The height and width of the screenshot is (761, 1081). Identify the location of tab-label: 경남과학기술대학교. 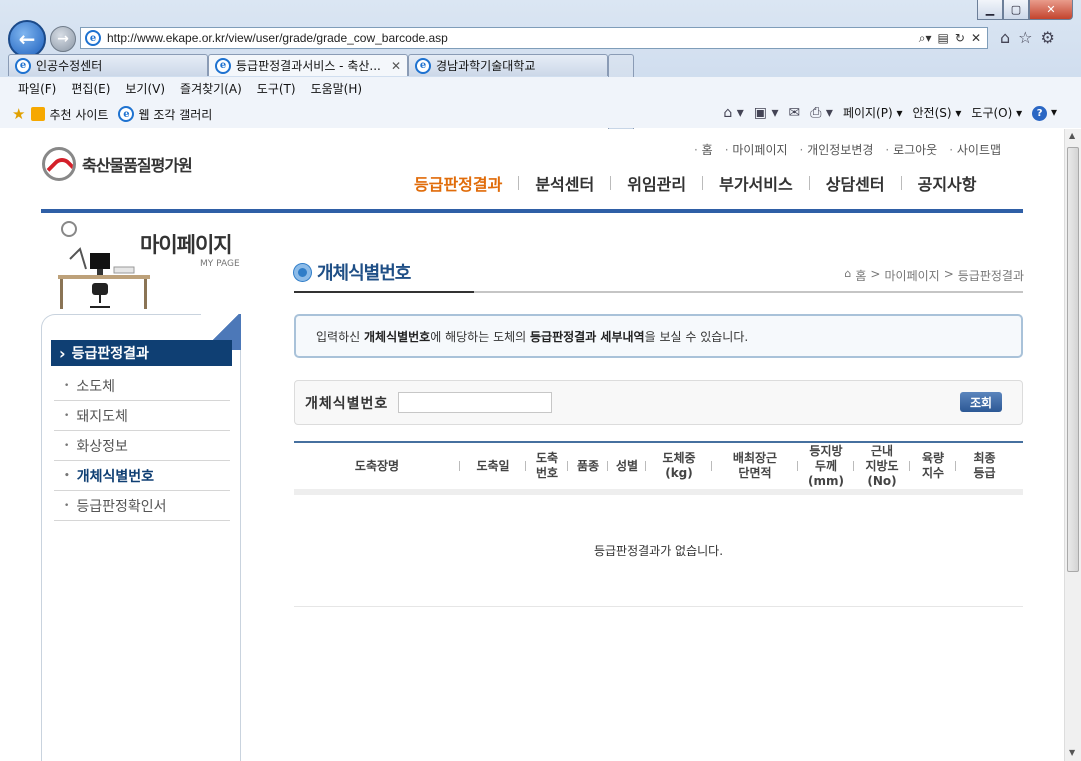
(486, 66).